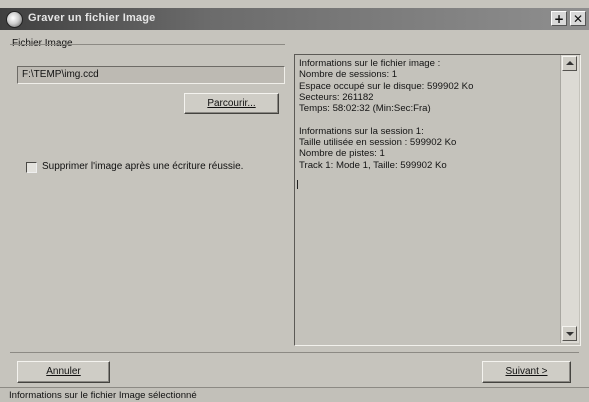 This screenshot has height=402, width=589. I want to click on help-button: +, so click(559, 18).